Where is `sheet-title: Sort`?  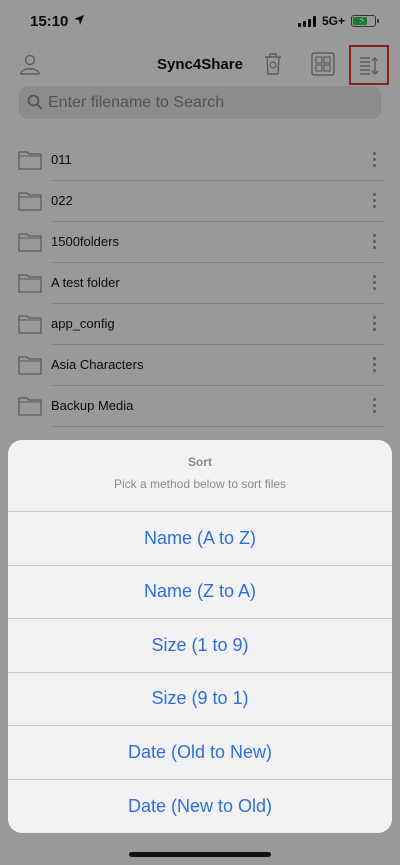
sheet-title: Sort is located at coordinates (200, 462).